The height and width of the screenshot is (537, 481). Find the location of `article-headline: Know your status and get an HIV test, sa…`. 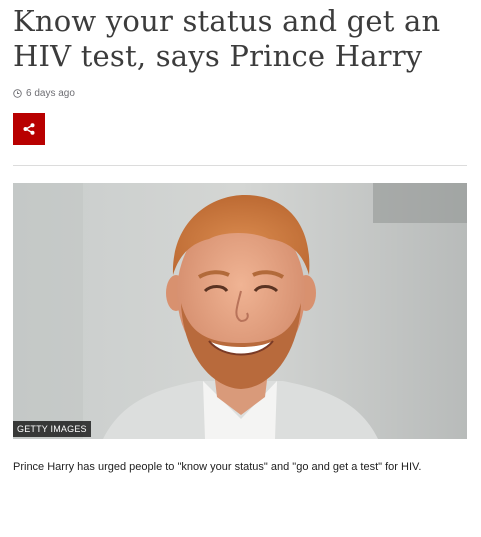

article-headline: Know your status and get an HIV test, sa… is located at coordinates (227, 38).